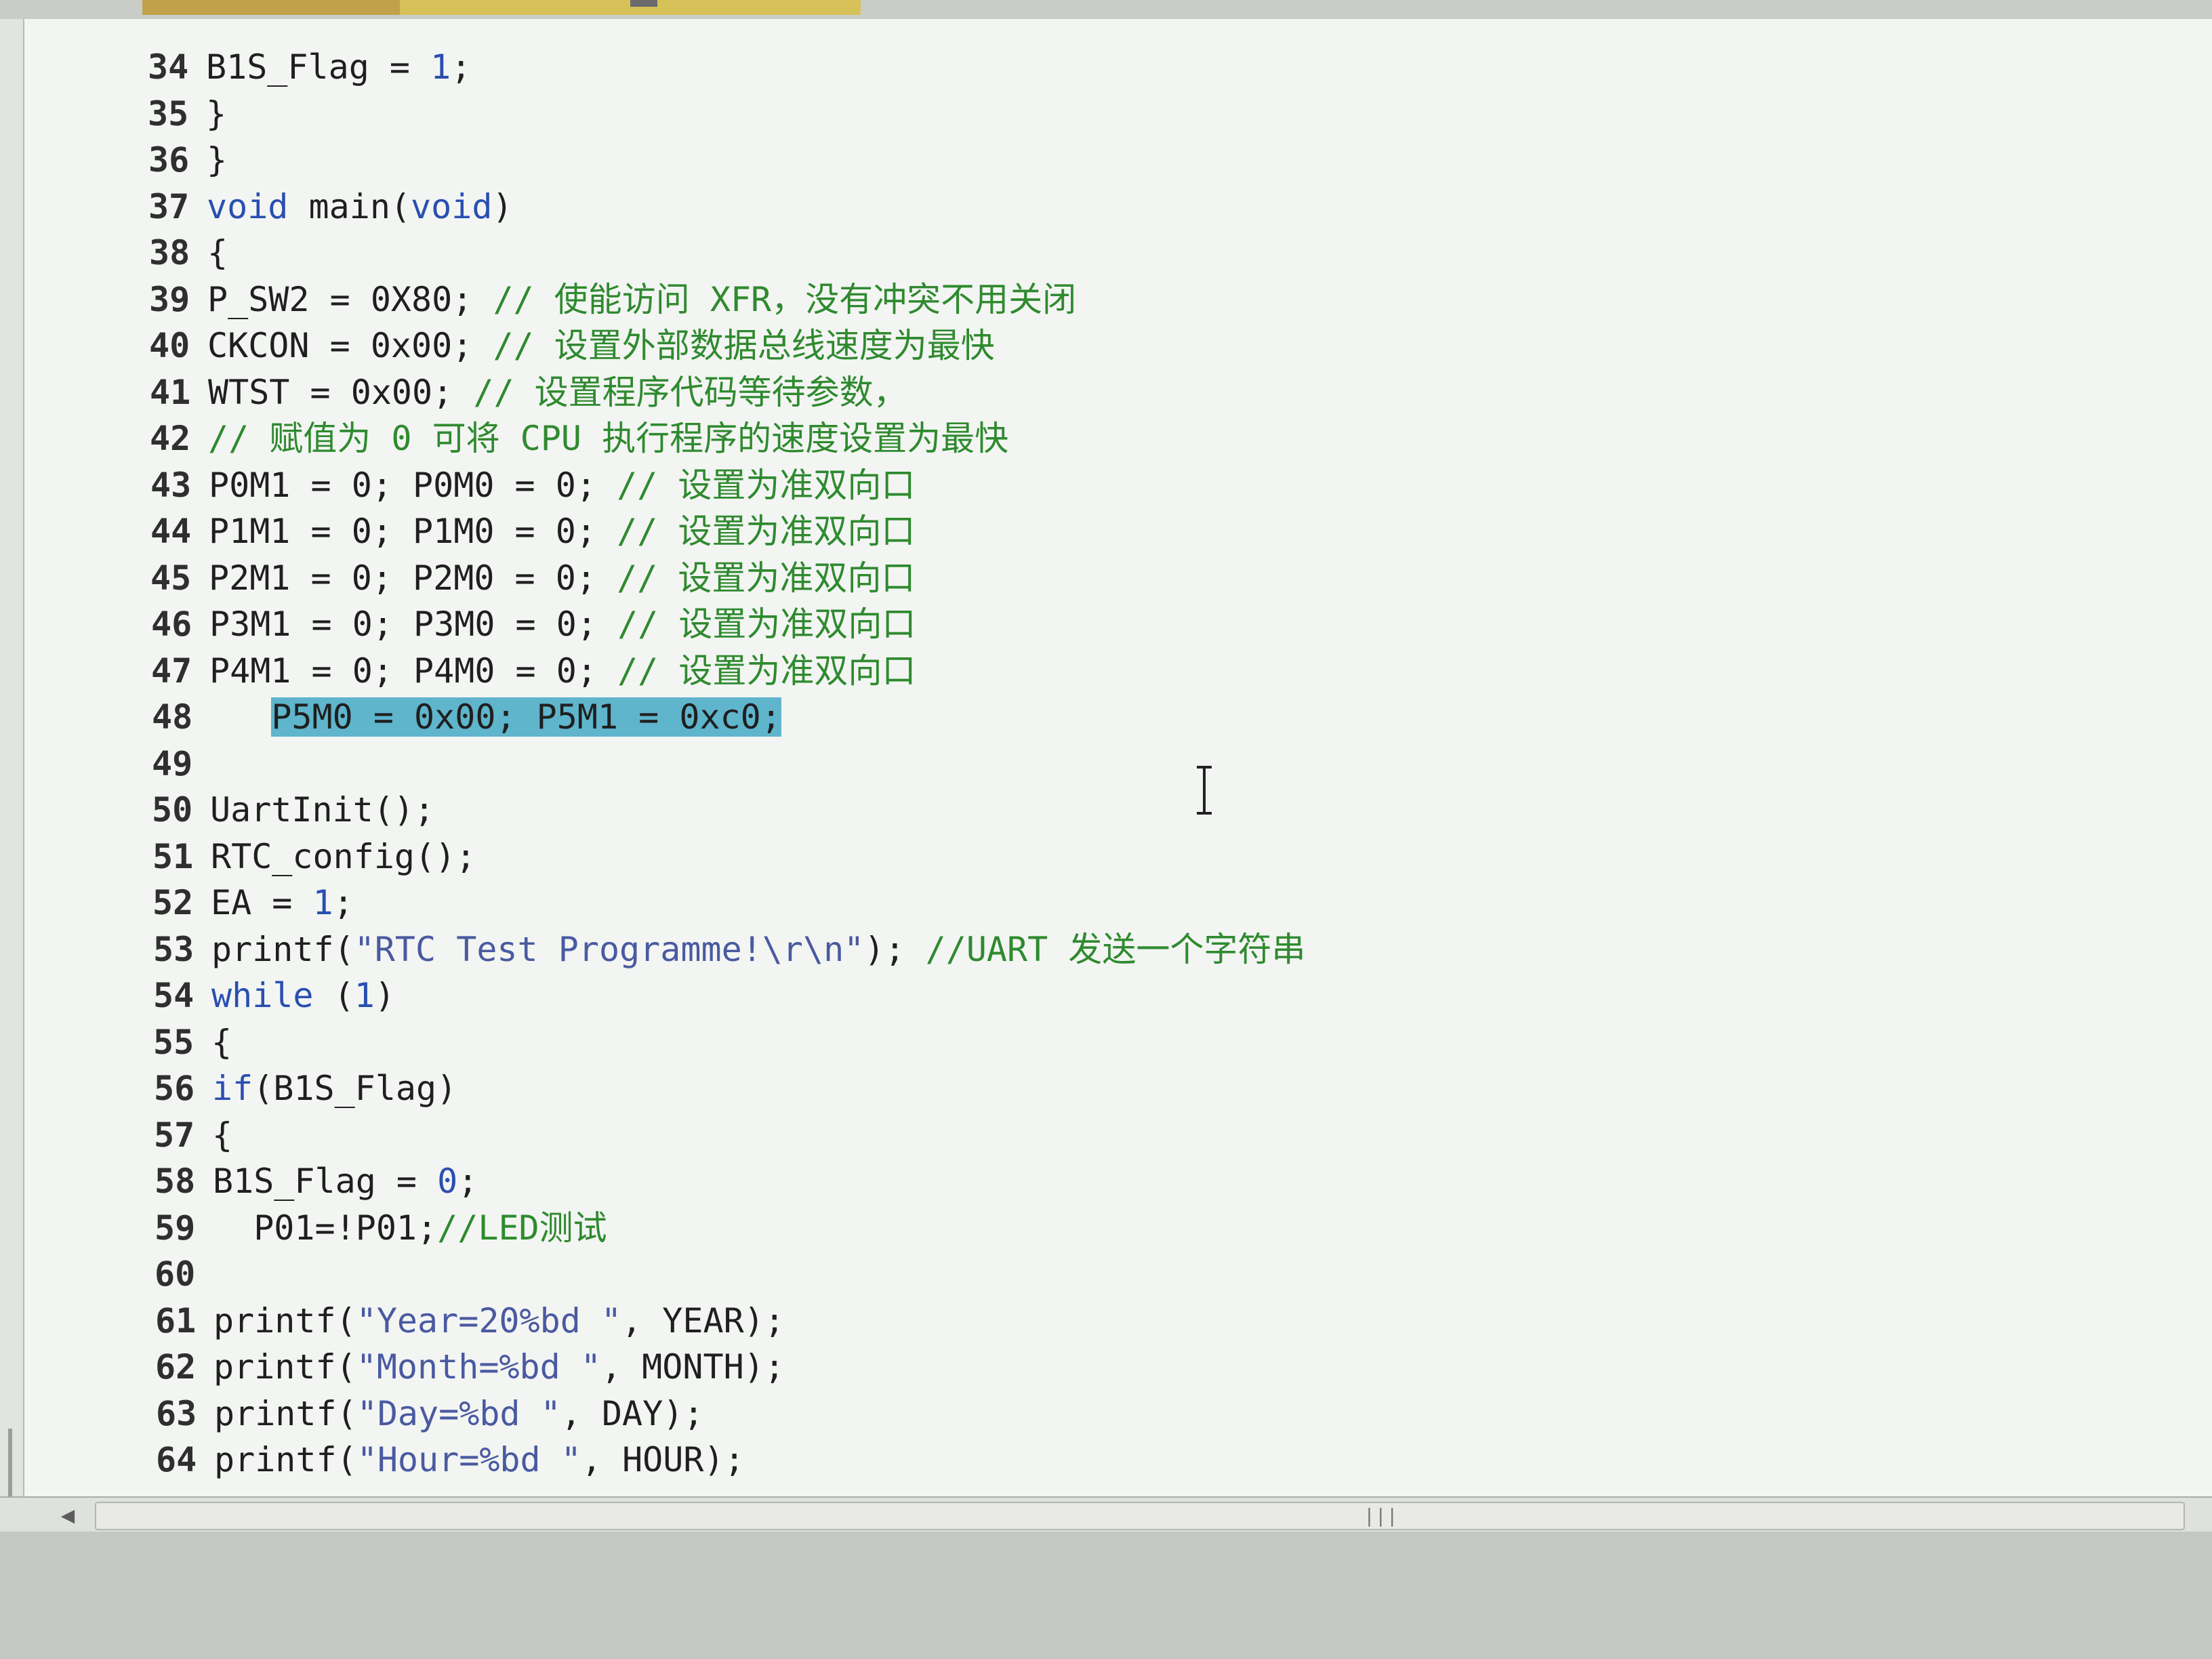 The width and height of the screenshot is (2212, 1659). Describe the element at coordinates (168, 67) in the screenshot. I see `line-number: 34` at that location.